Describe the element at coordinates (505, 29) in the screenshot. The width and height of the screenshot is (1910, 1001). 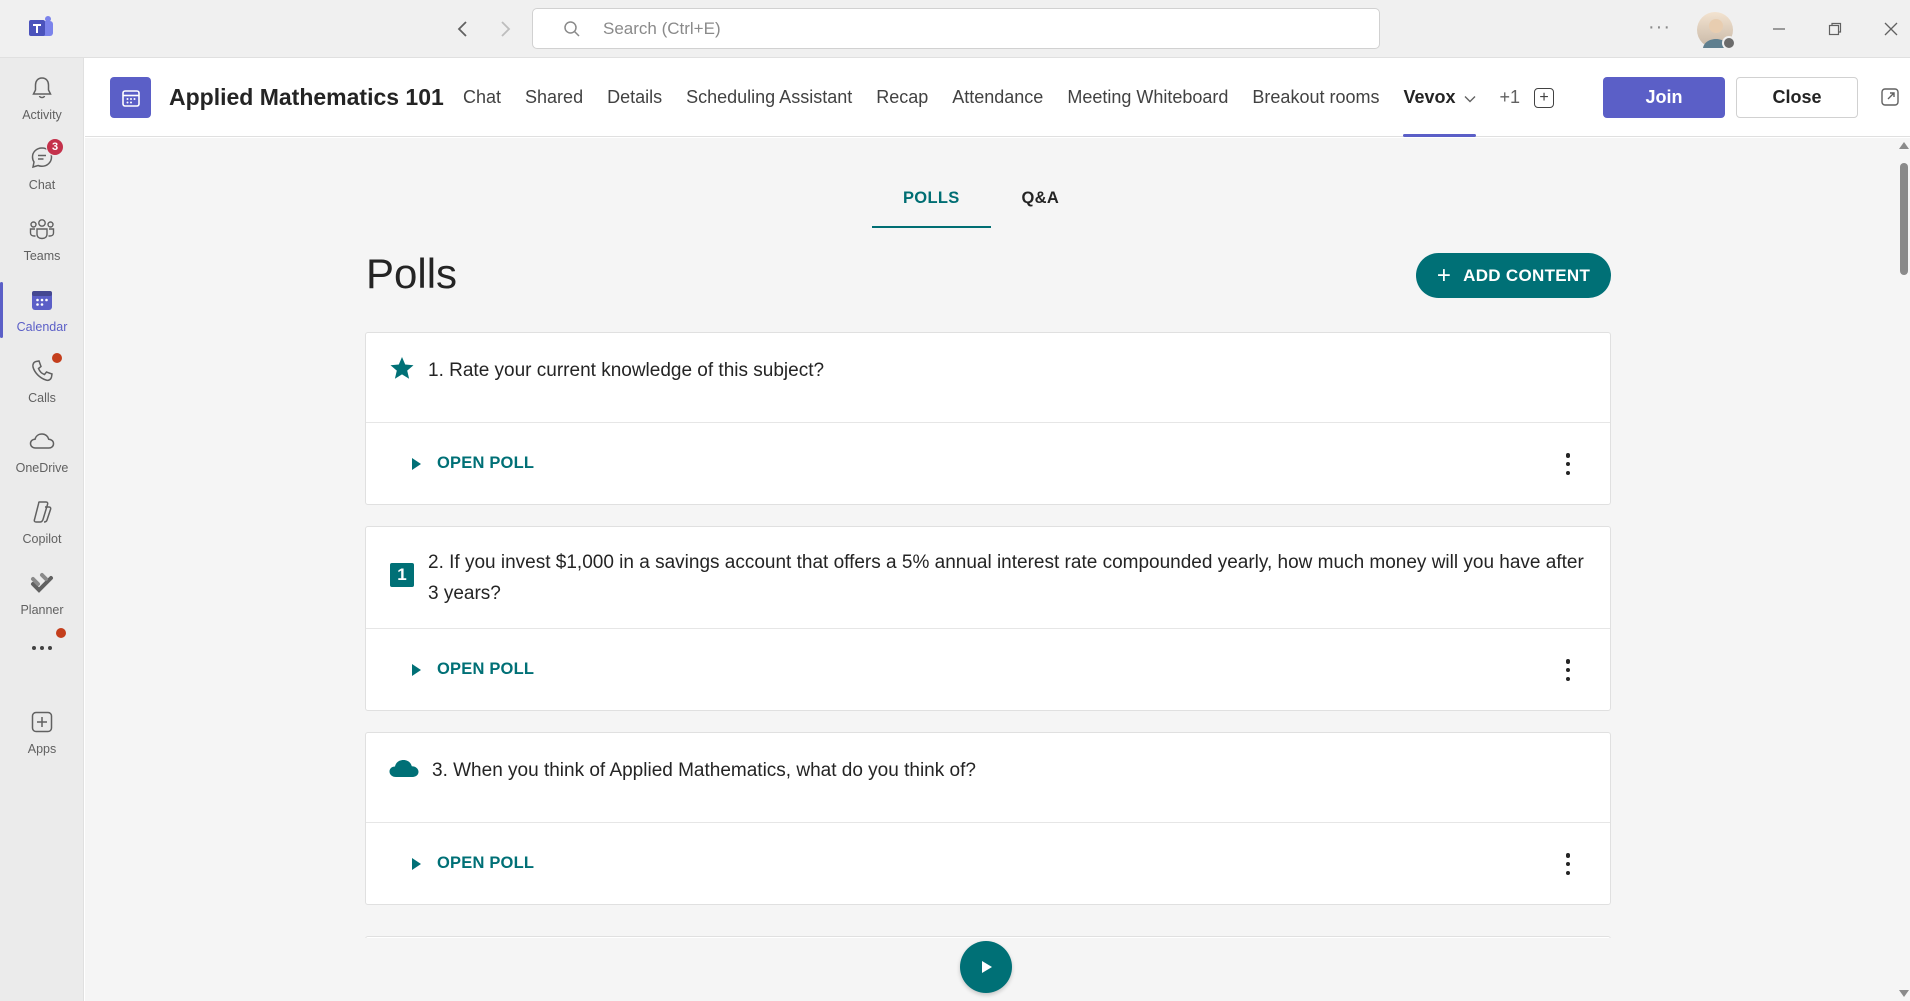
I see `forward-arrow-icon` at that location.